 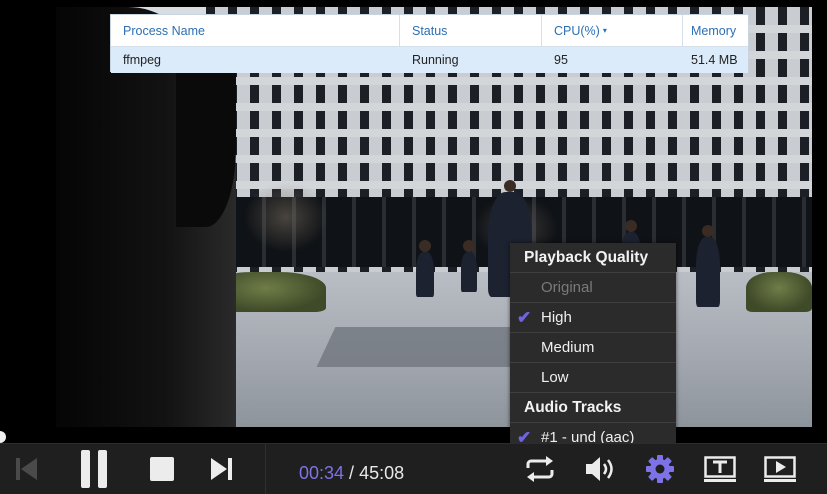 I want to click on player-control-bar, so click(x=413, y=468).